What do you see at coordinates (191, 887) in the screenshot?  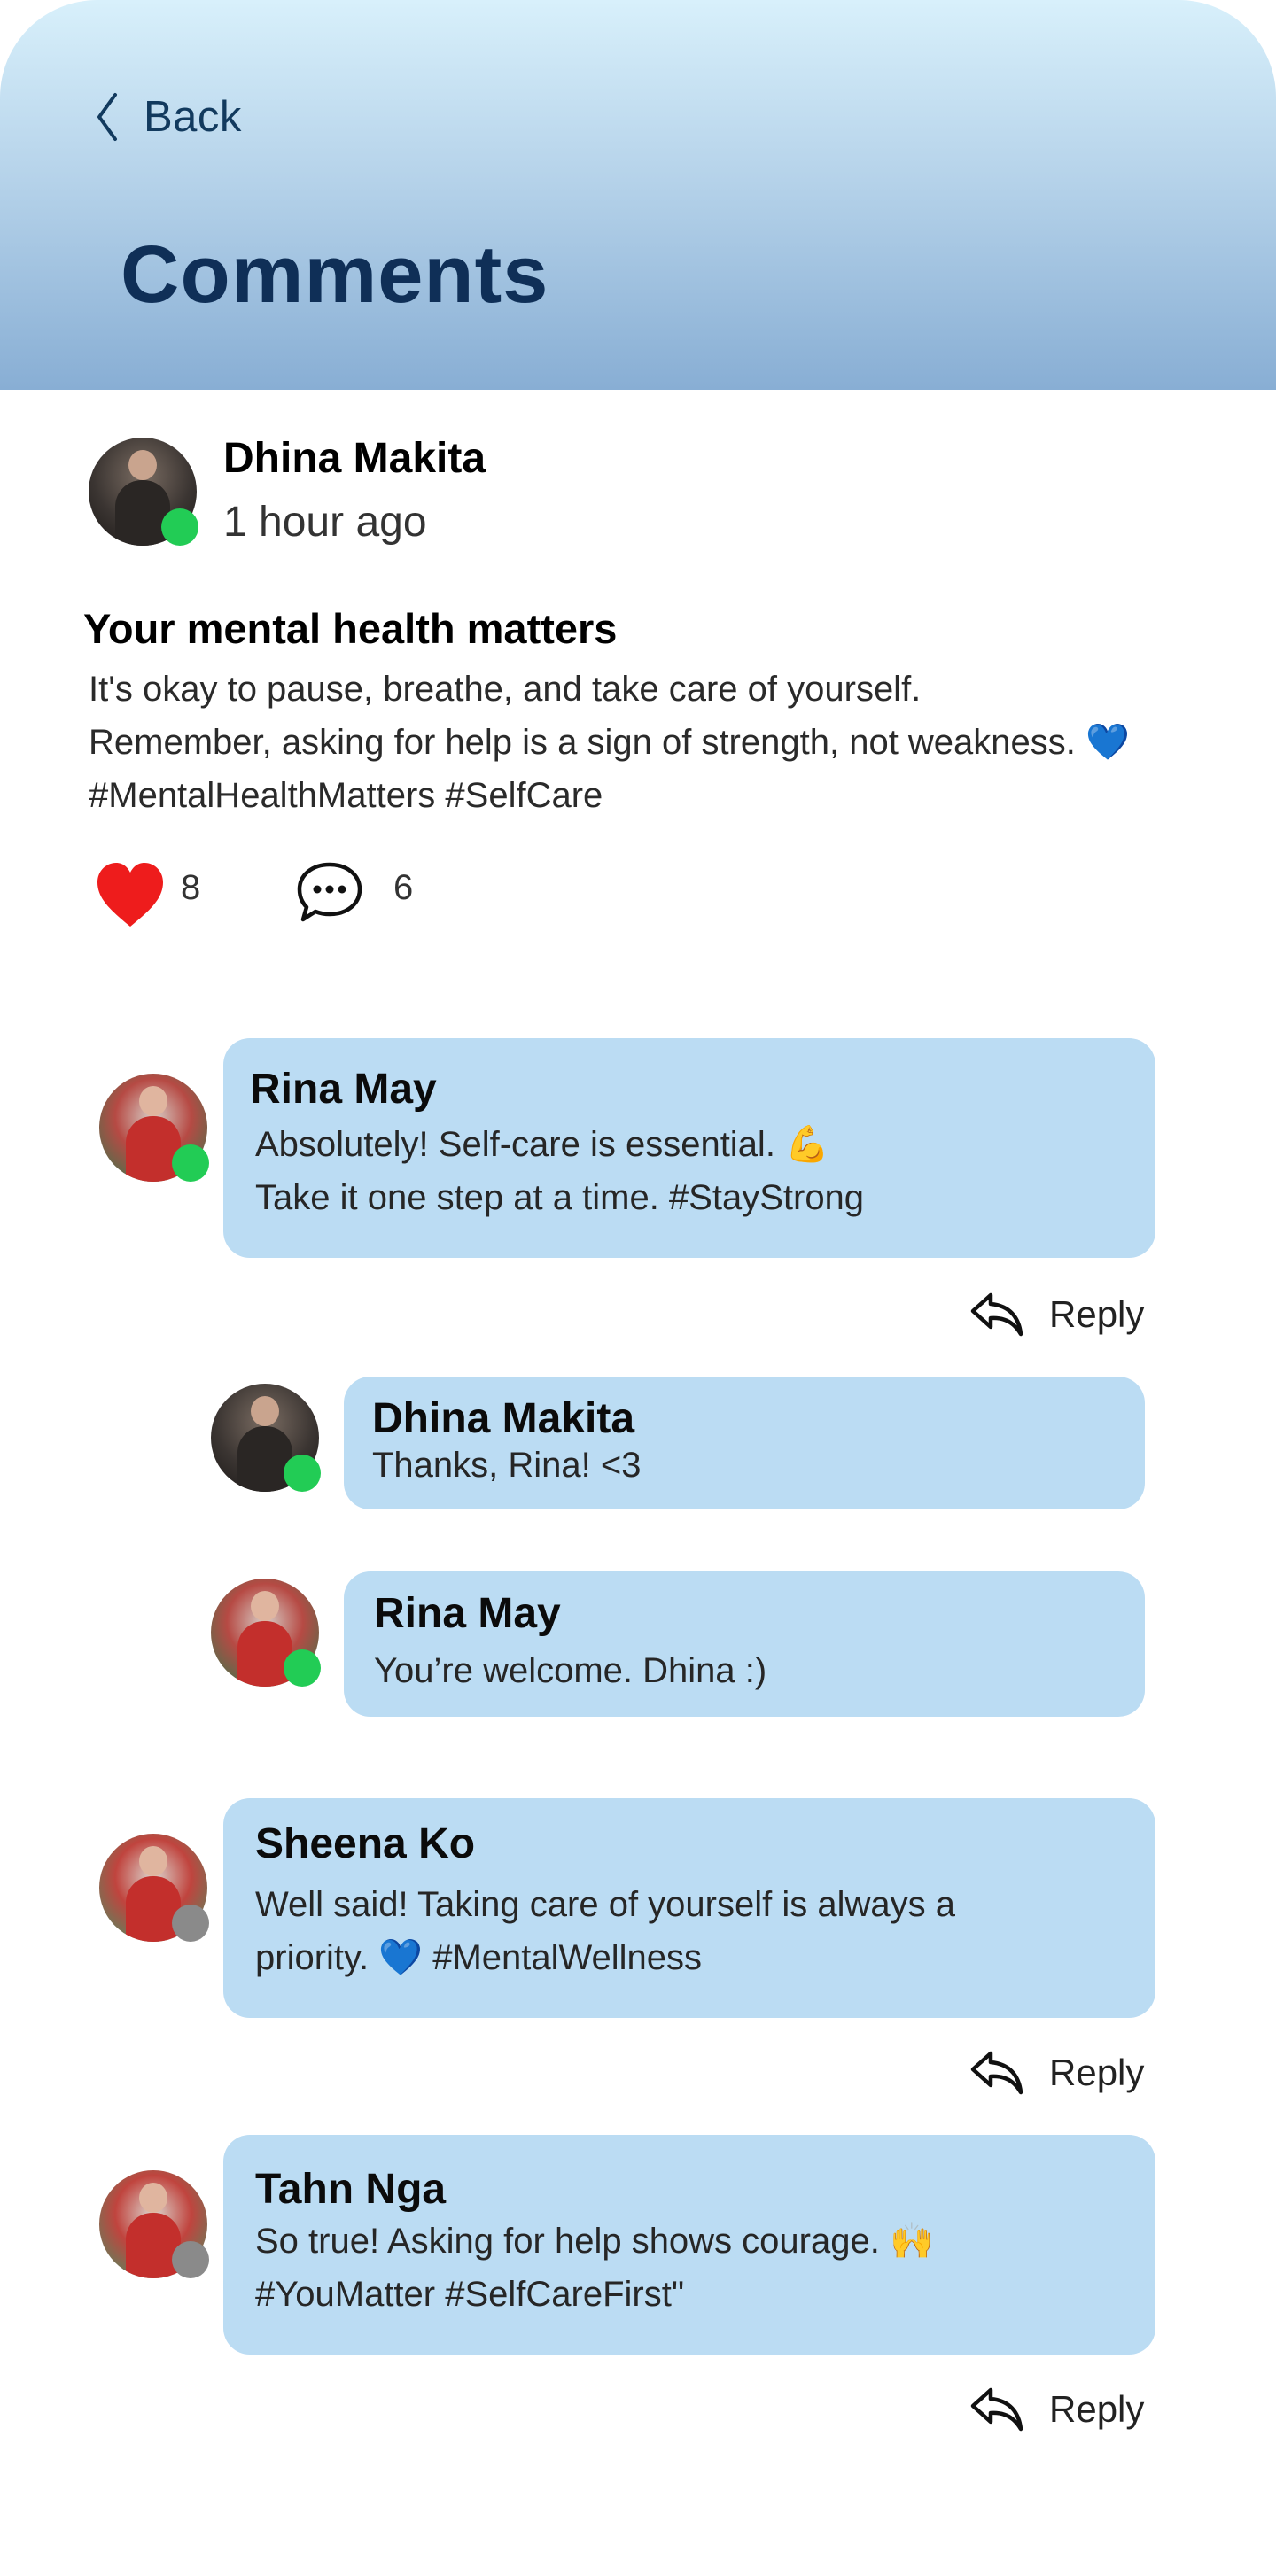 I see `like-count: 8` at bounding box center [191, 887].